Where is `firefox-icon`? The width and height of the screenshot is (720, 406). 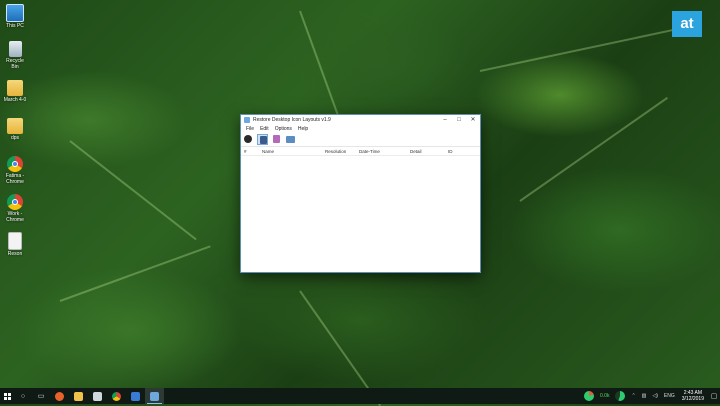 firefox-icon is located at coordinates (59, 396).